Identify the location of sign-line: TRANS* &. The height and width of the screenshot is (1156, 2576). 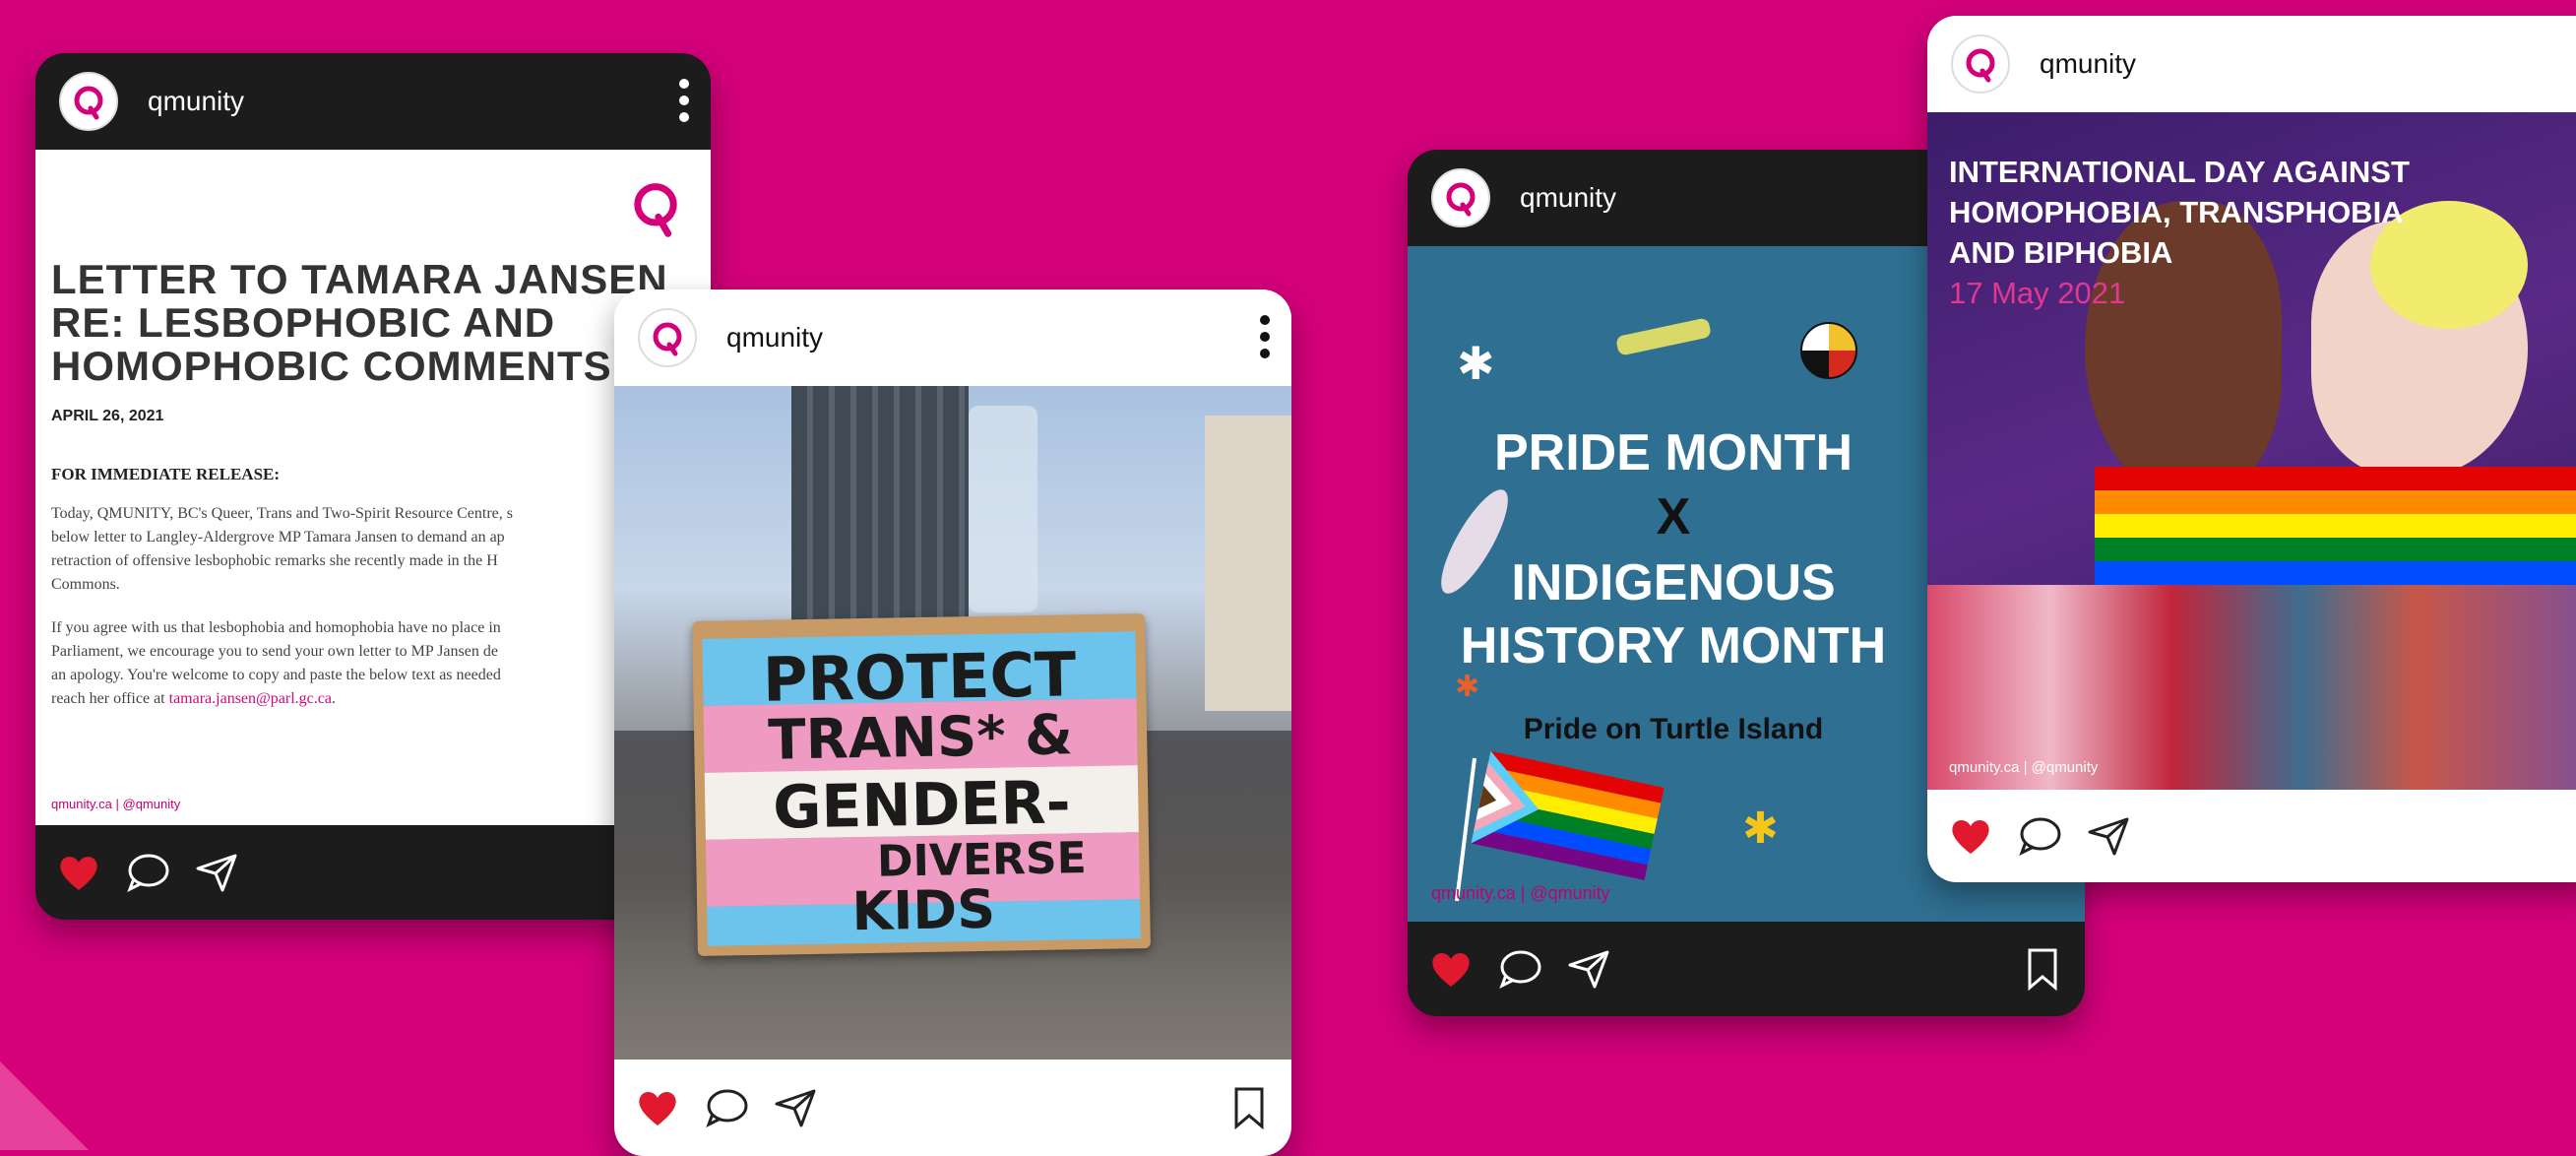
(920, 738).